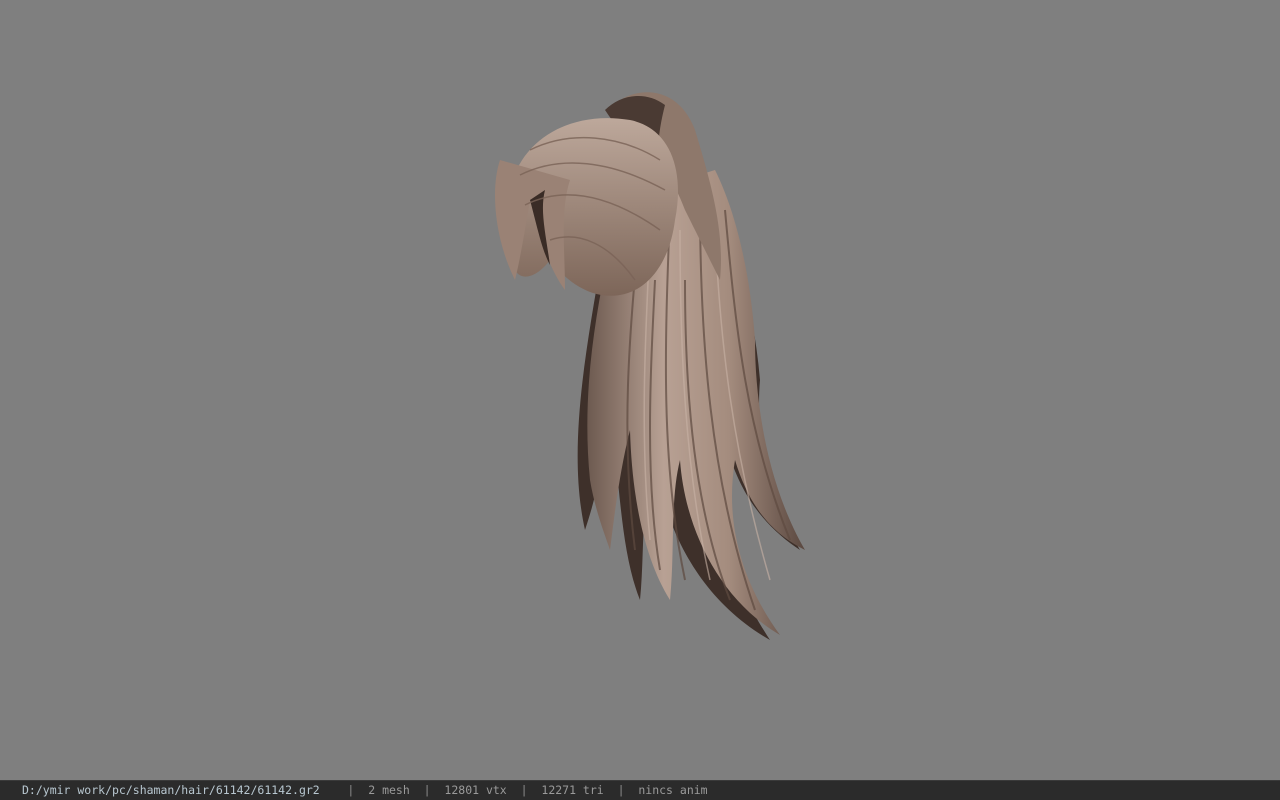  Describe the element at coordinates (572, 790) in the screenshot. I see `triangle-count: 12271 tri` at that location.